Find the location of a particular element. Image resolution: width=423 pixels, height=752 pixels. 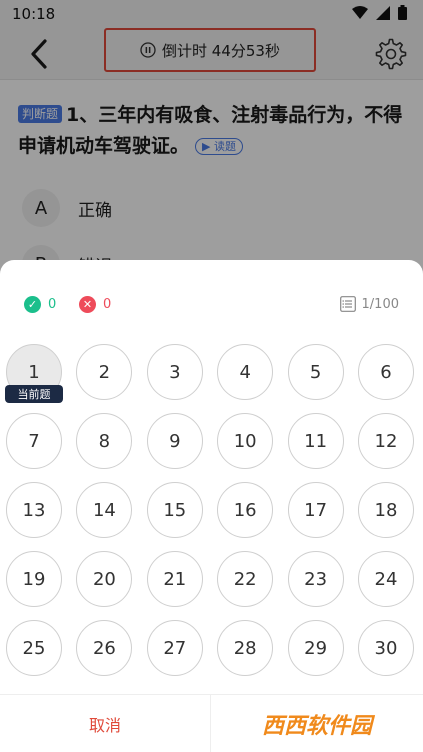

question-number-cell: 8 is located at coordinates (104, 441).